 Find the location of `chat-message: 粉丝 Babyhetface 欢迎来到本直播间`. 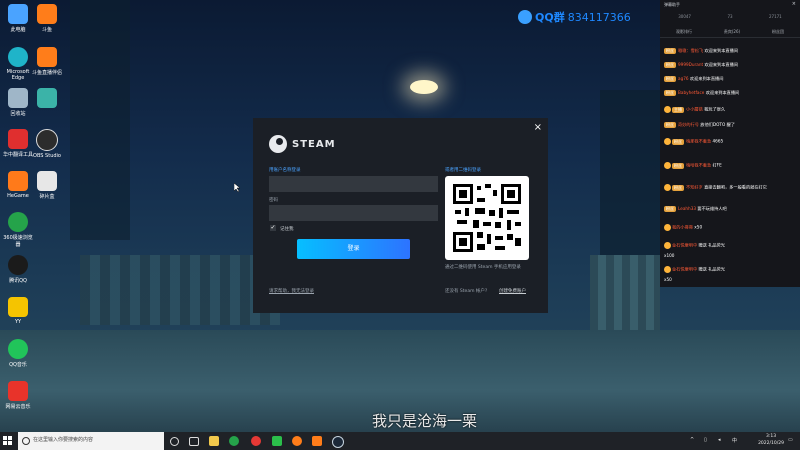

chat-message: 粉丝 Babyhetface 欢迎来到本直播间 is located at coordinates (731, 93).